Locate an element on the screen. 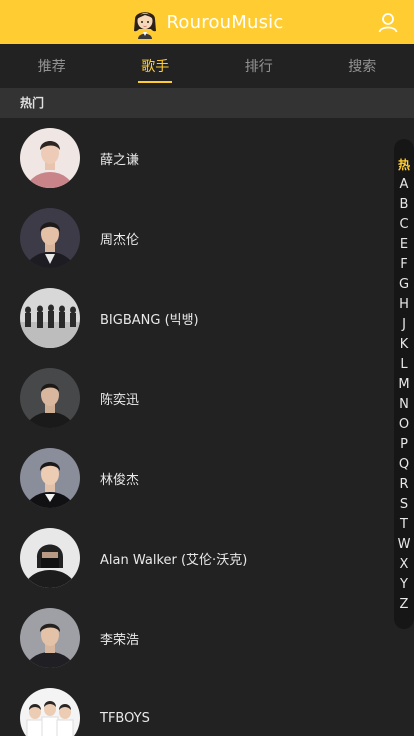 The height and width of the screenshot is (736, 414). singer-item: 李荣浩 is located at coordinates (207, 638).